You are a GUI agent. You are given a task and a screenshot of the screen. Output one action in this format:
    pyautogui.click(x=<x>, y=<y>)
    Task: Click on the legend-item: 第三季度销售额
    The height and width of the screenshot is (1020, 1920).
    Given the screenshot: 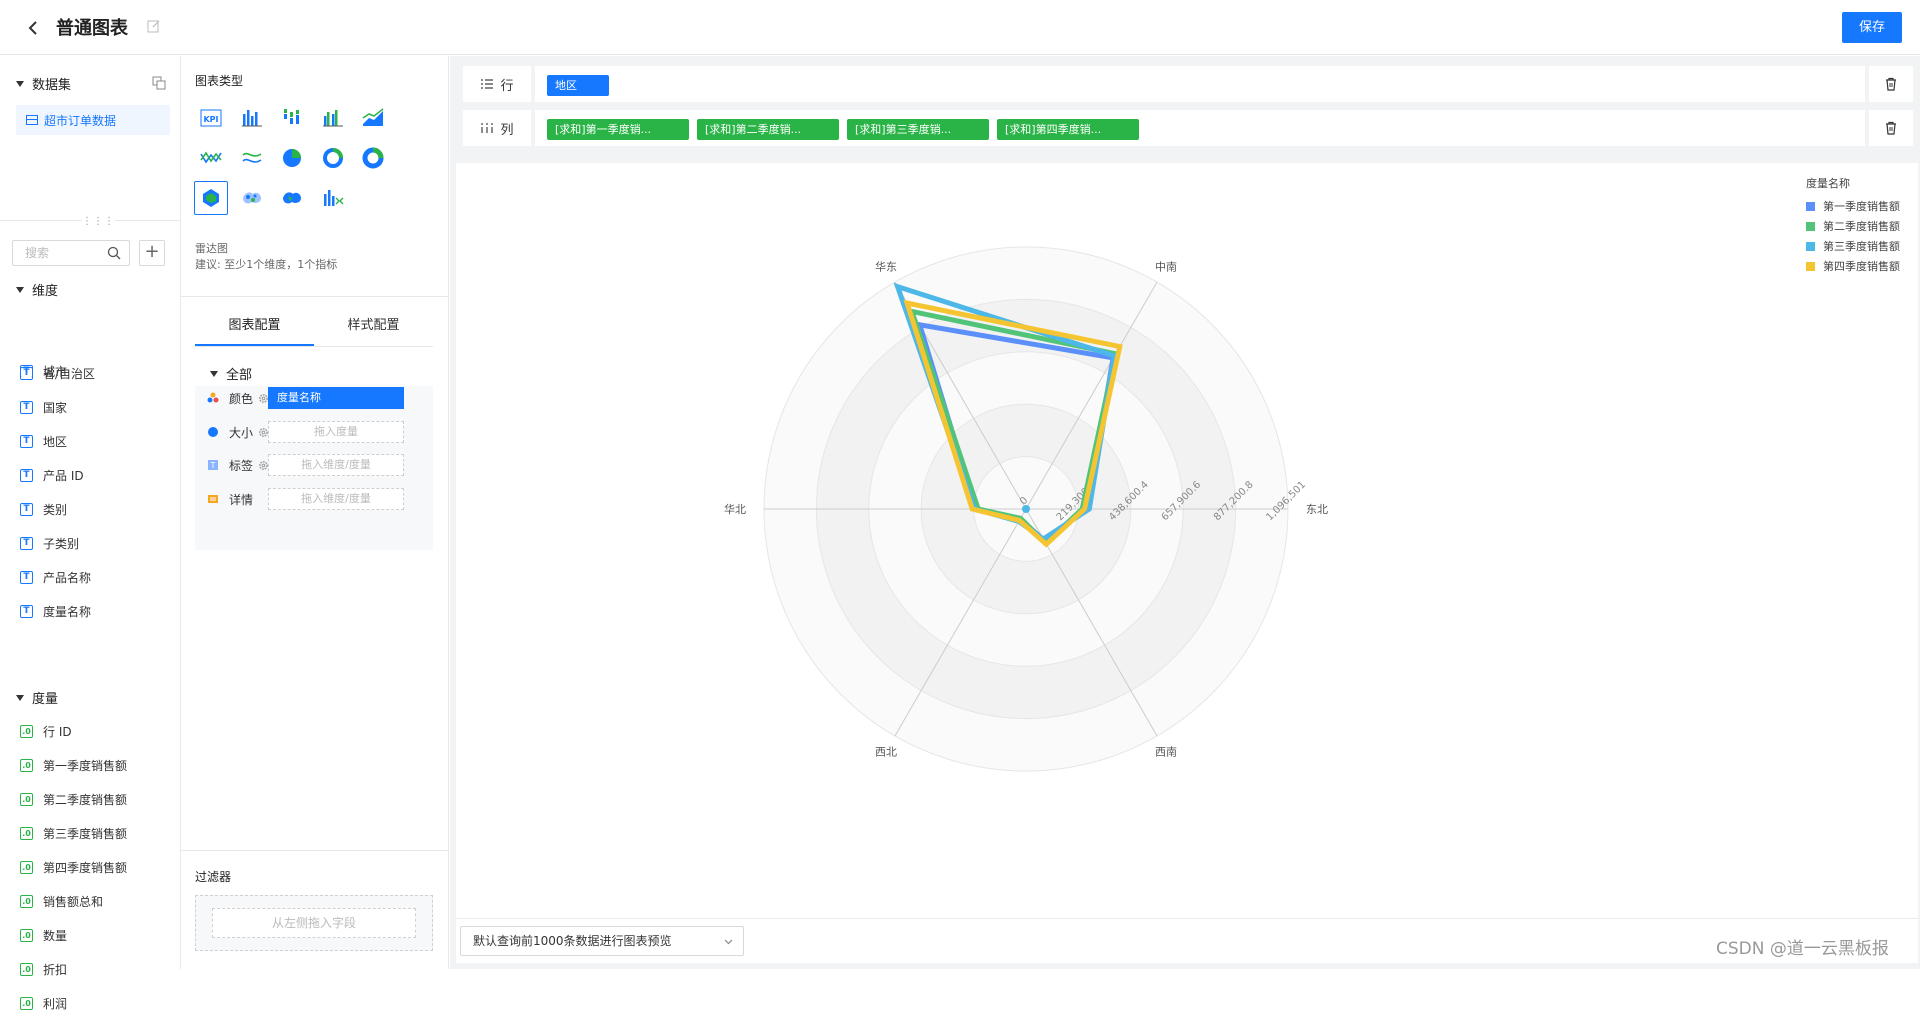 What is the action you would take?
    pyautogui.click(x=1853, y=246)
    